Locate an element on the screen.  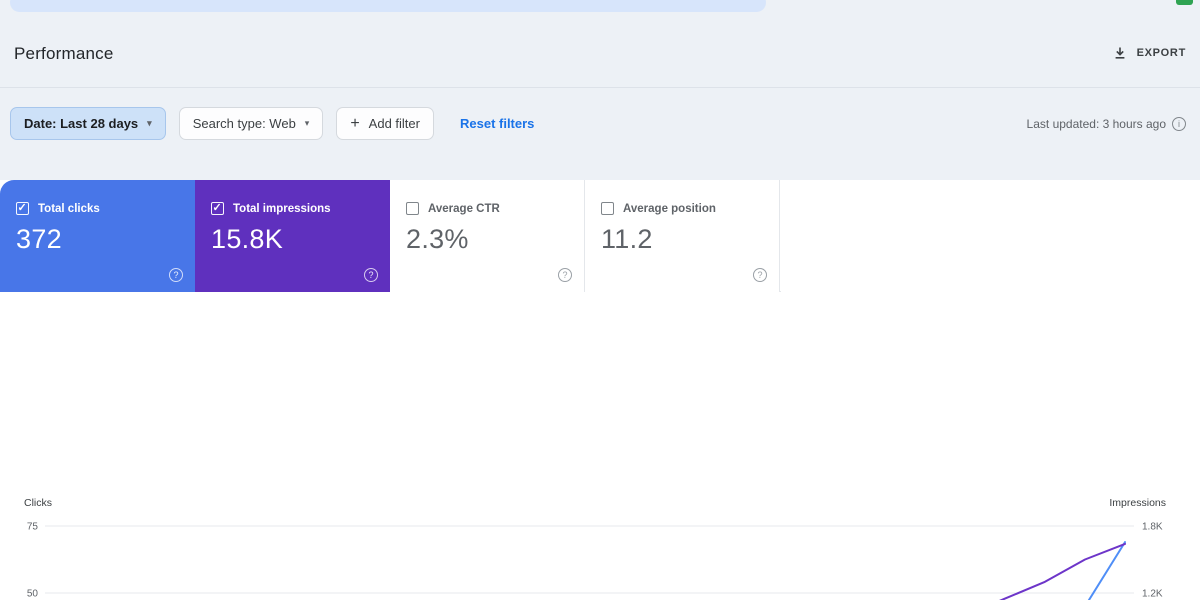
export-label: EXPORT is located at coordinates (1161, 53).